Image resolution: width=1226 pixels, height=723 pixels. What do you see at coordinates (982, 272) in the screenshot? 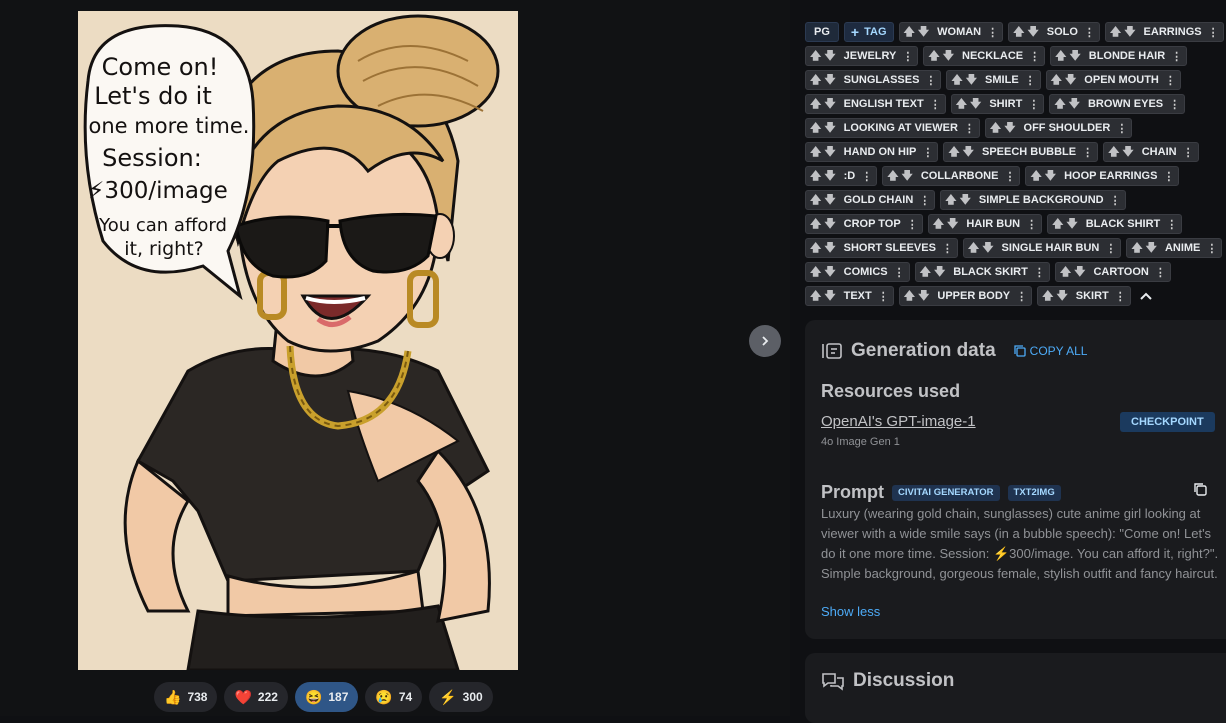
I see `tag-chip: 🡅 🡇 BLACK SKIRT ⋮` at bounding box center [982, 272].